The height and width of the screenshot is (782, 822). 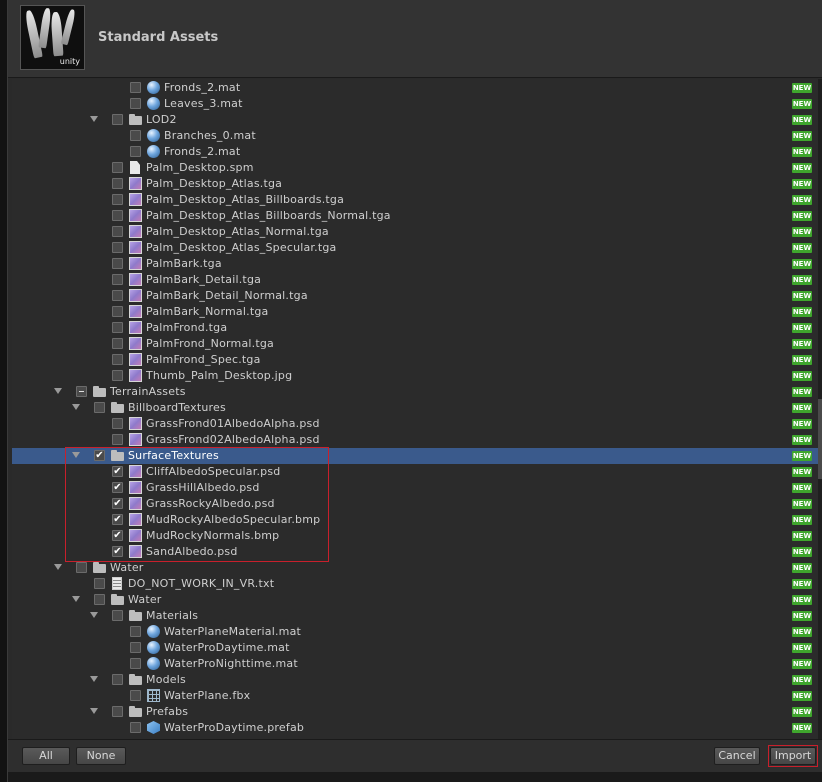 I want to click on scrollbar-thumb, so click(x=820, y=439).